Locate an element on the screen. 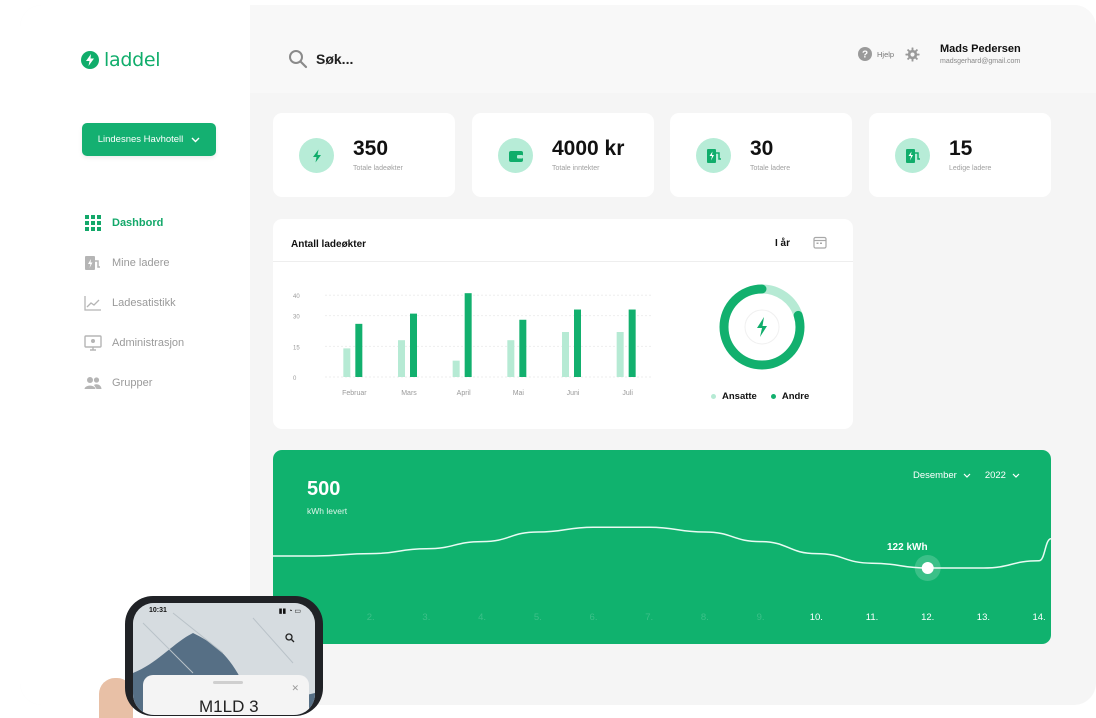  phone-mockup: 10:31 ▮▮ ◔ ▭ ✕ M1LD 3 is located at coordinates (224, 656).